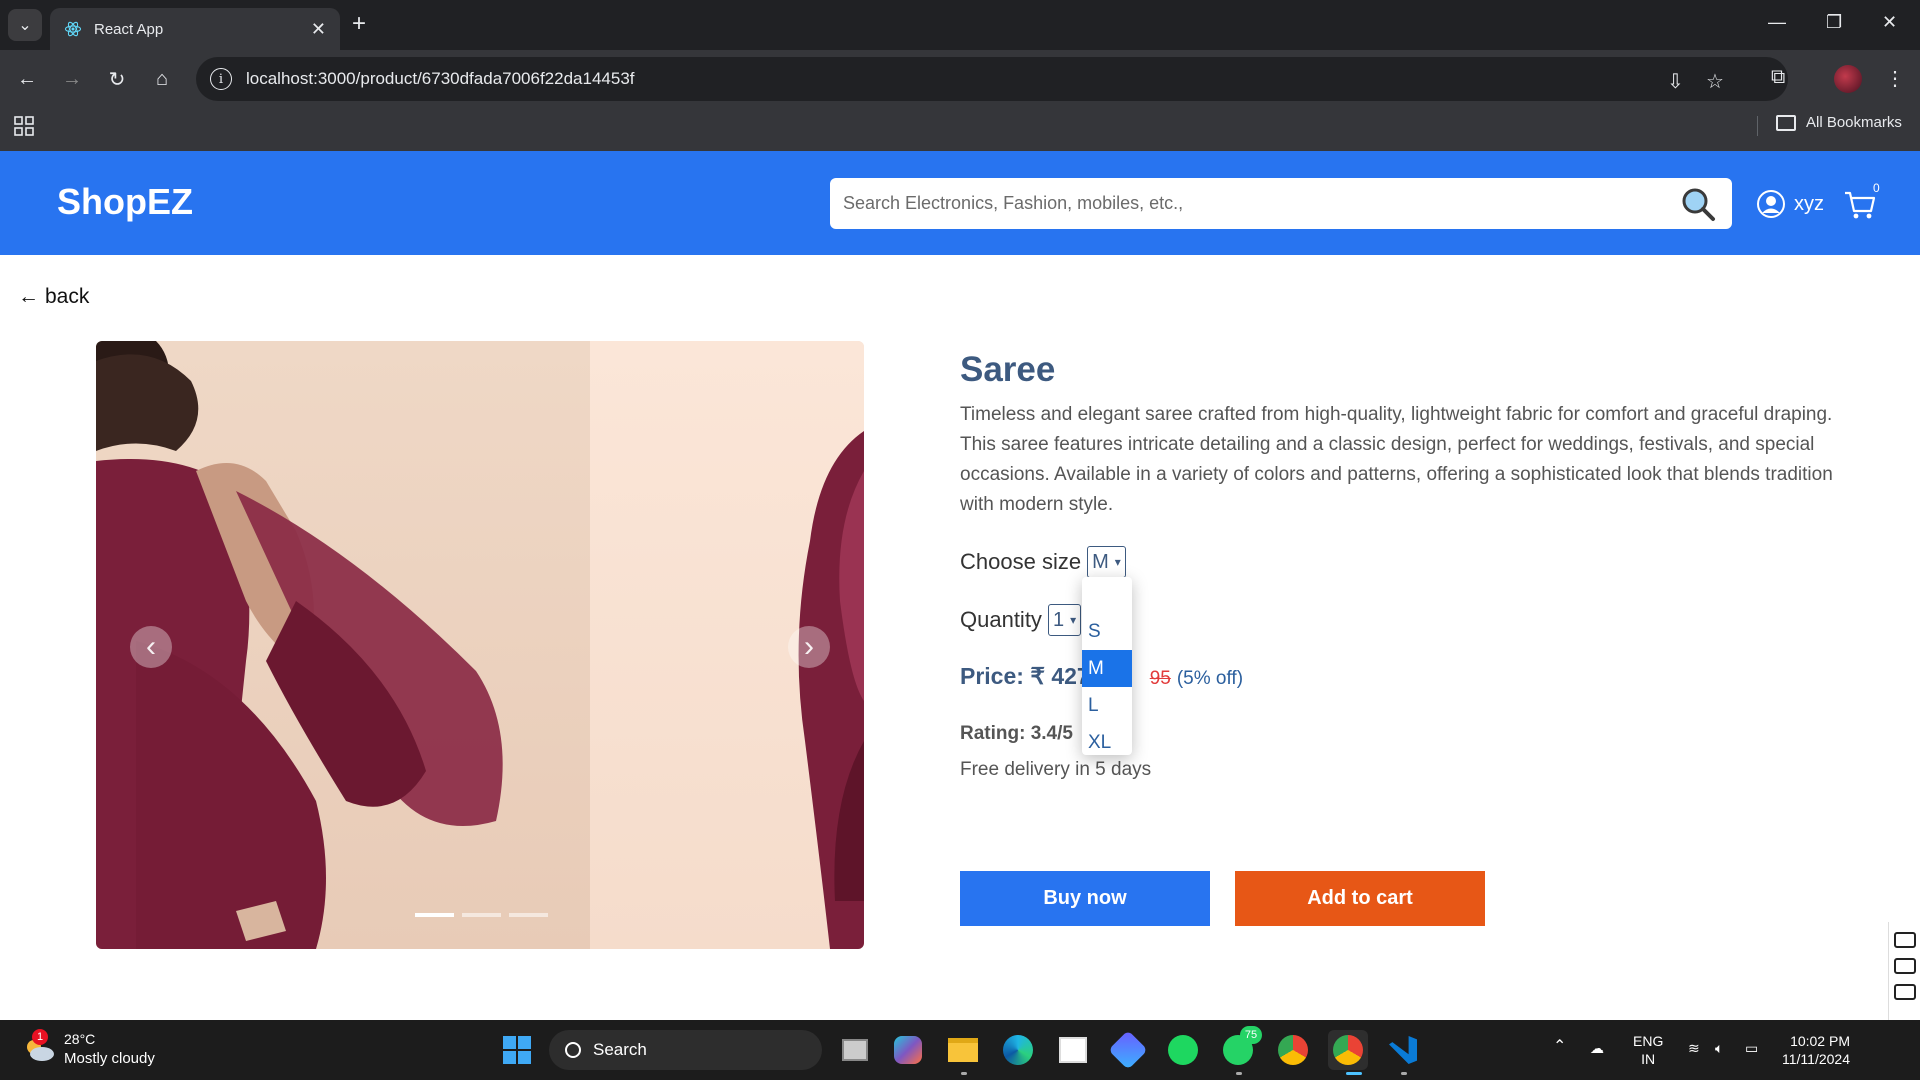 This screenshot has height=1080, width=1920. Describe the element at coordinates (117, 79) in the screenshot. I see `reload-icon: ↻` at that location.